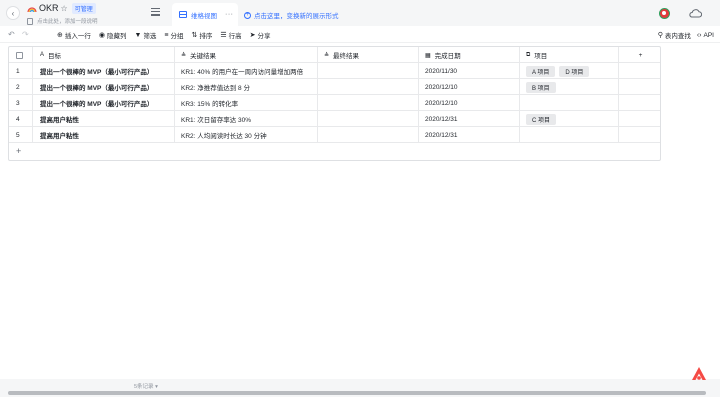 The width and height of the screenshot is (720, 397). I want to click on tab-grid-view: 维格视图 ···, so click(205, 14).